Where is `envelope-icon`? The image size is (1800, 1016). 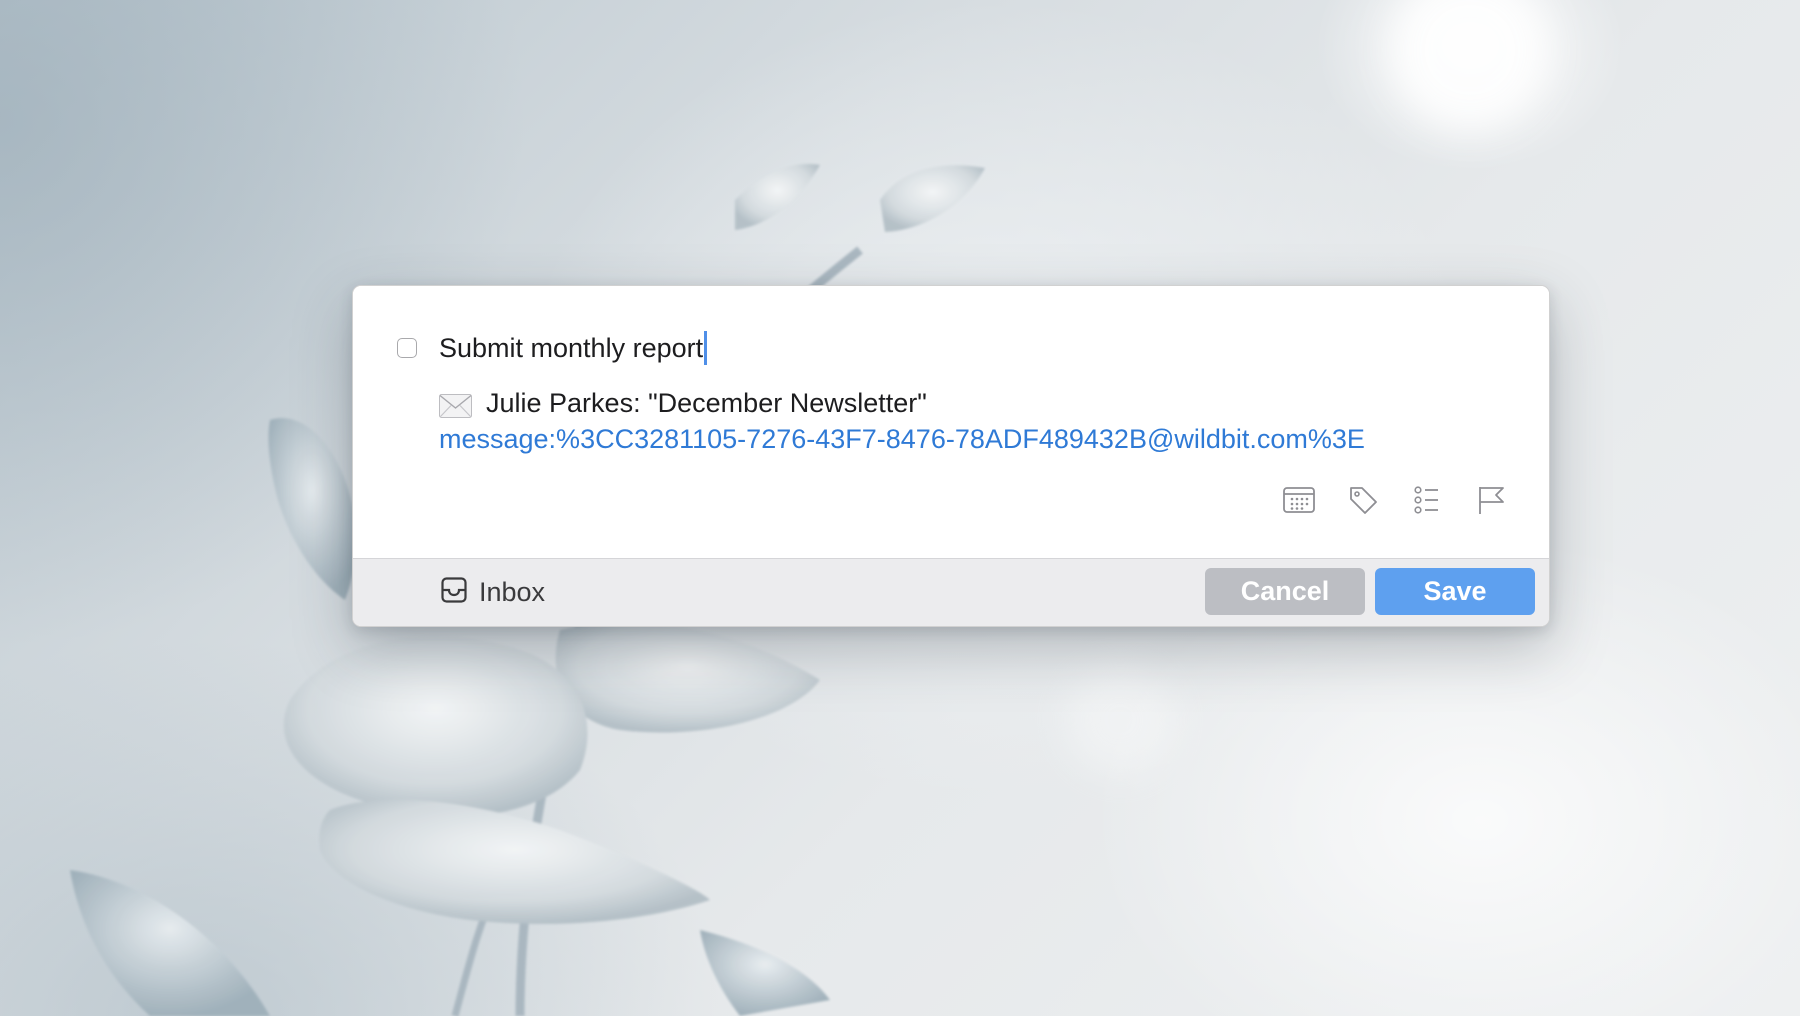
envelope-icon is located at coordinates (455, 404).